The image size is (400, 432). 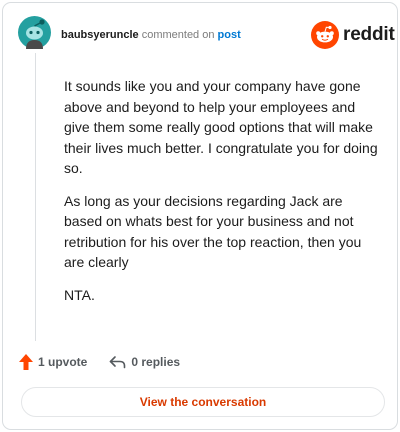 I want to click on upvote-button: 1 upvote, so click(x=53, y=362).